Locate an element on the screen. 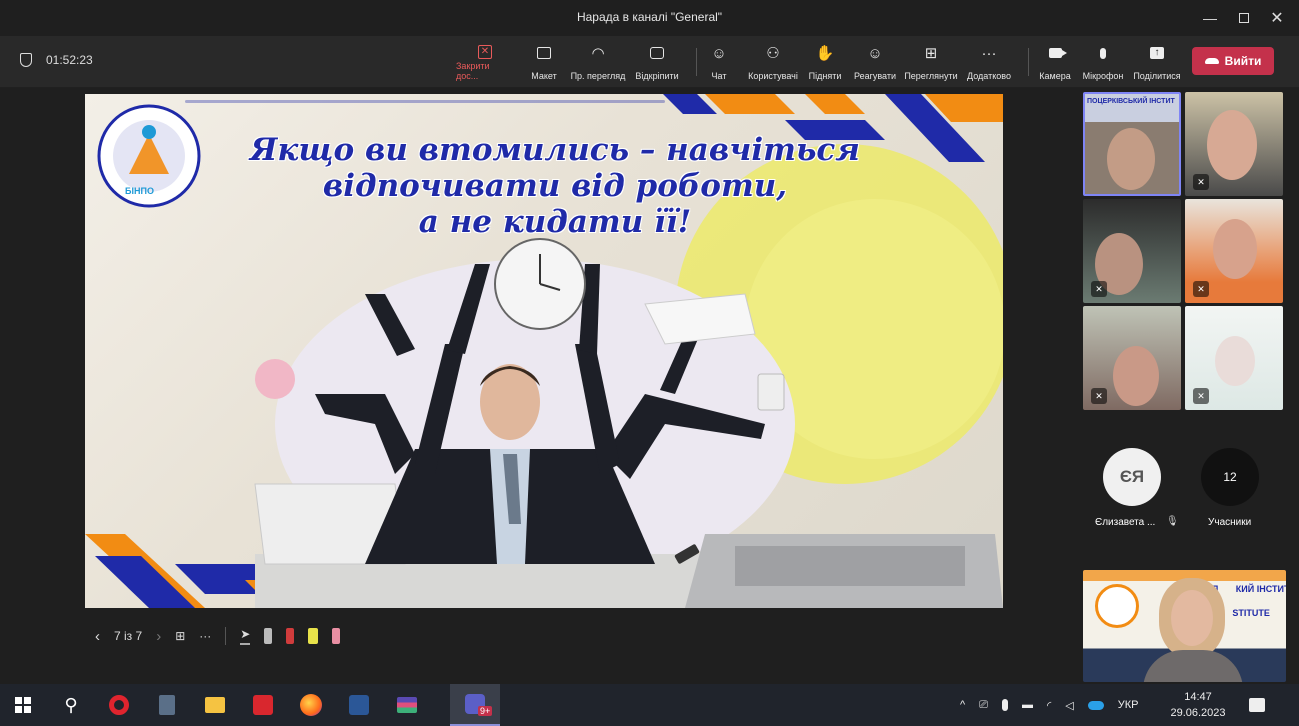 The width and height of the screenshot is (1299, 726). grid-view-icon: ⊞ is located at coordinates (180, 636).